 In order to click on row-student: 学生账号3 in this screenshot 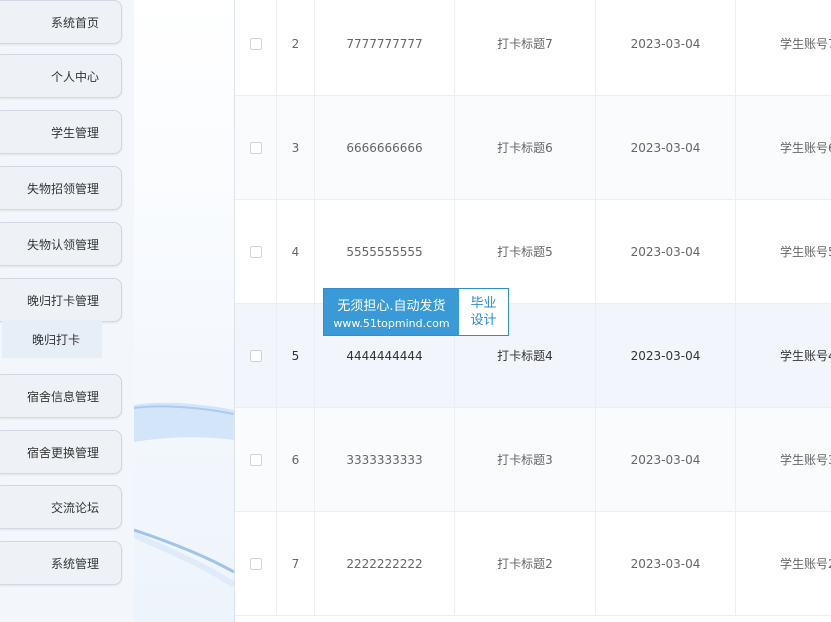, I will do `click(805, 460)`.